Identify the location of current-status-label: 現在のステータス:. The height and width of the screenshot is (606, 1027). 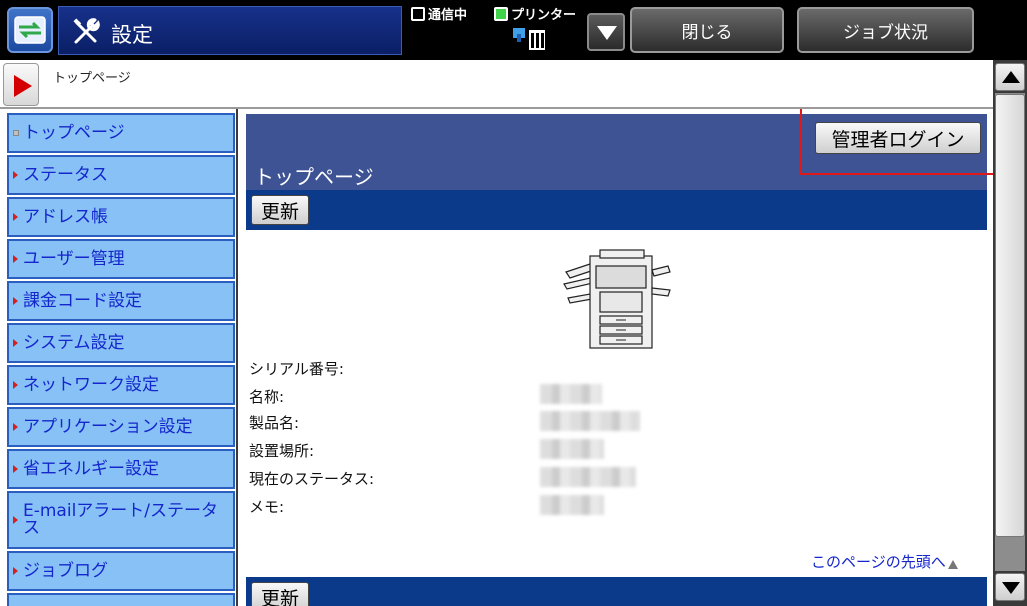
(312, 479).